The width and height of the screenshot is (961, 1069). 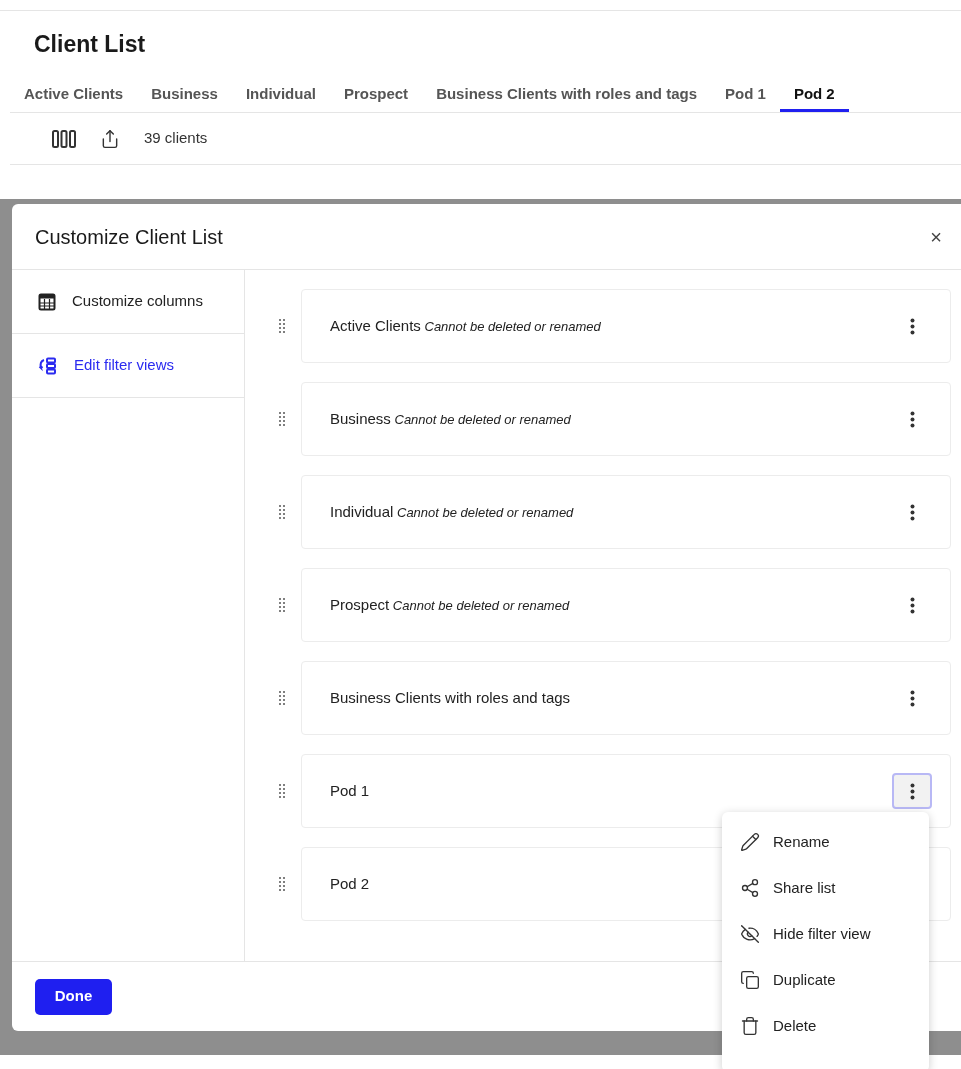 I want to click on duplicate-icon, so click(x=750, y=980).